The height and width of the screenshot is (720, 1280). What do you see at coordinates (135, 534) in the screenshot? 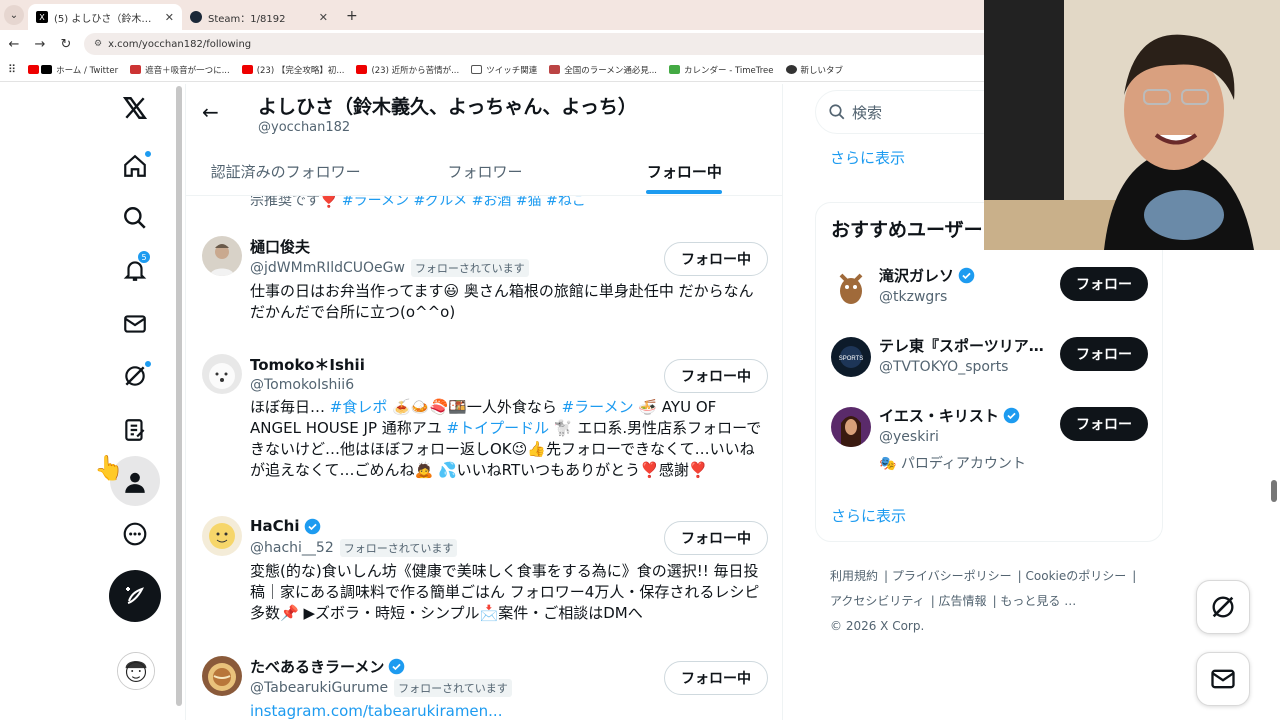
I see `more-options-icon` at bounding box center [135, 534].